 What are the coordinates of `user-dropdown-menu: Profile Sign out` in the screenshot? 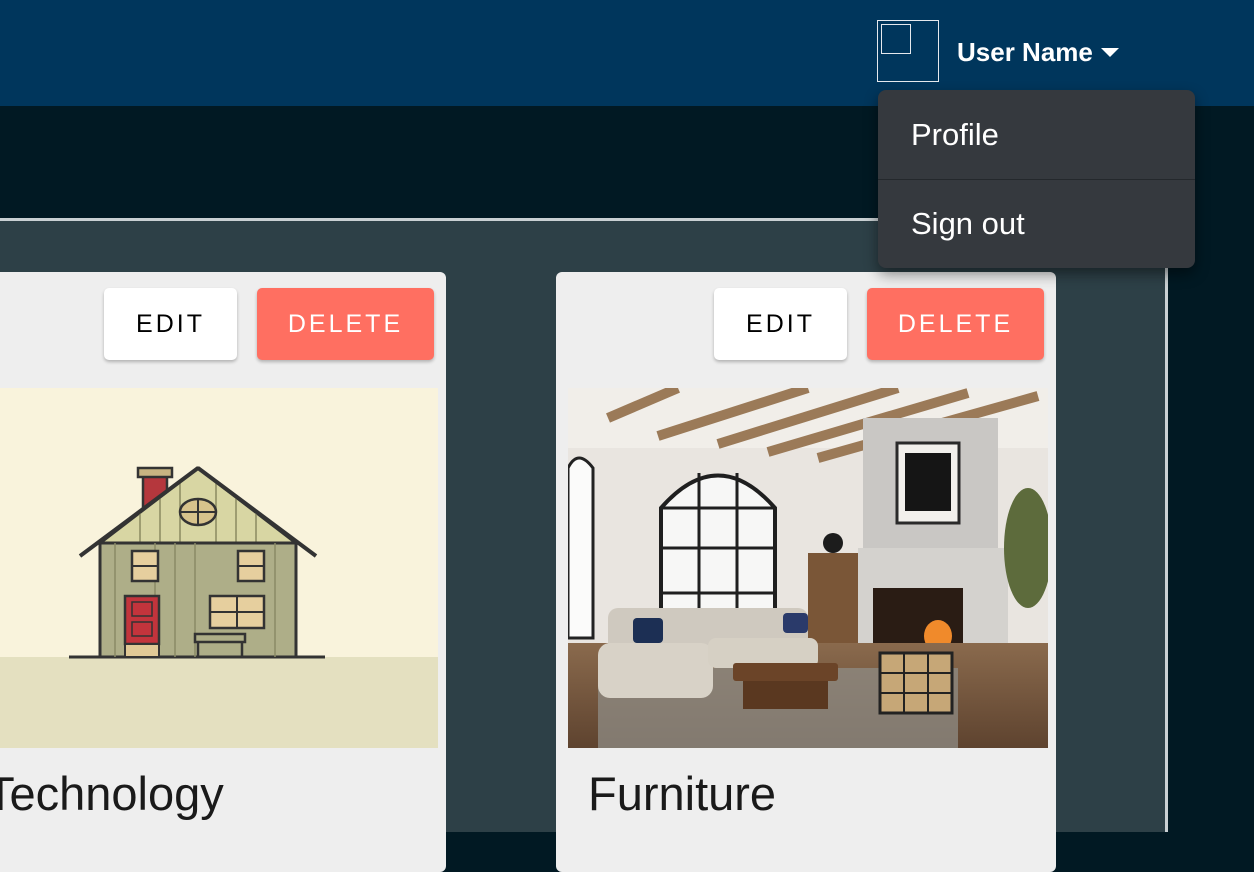 It's located at (1036, 179).